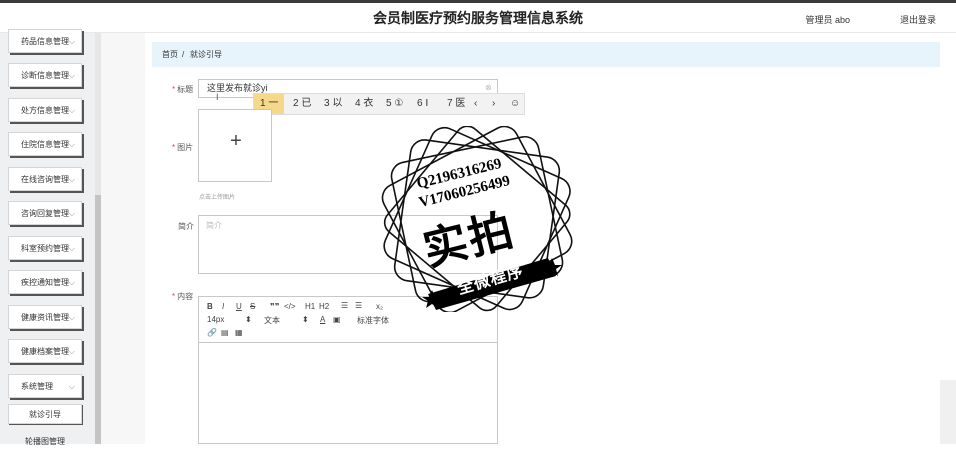 The height and width of the screenshot is (454, 956). I want to click on plus-icon: +, so click(236, 141).